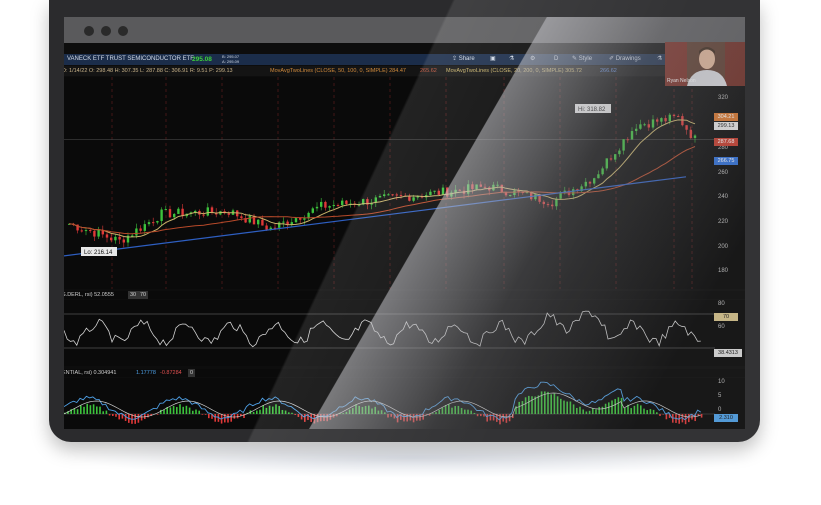 The height and width of the screenshot is (505, 821). Describe the element at coordinates (493, 59) in the screenshot. I see `layout-icon: ▣` at that location.